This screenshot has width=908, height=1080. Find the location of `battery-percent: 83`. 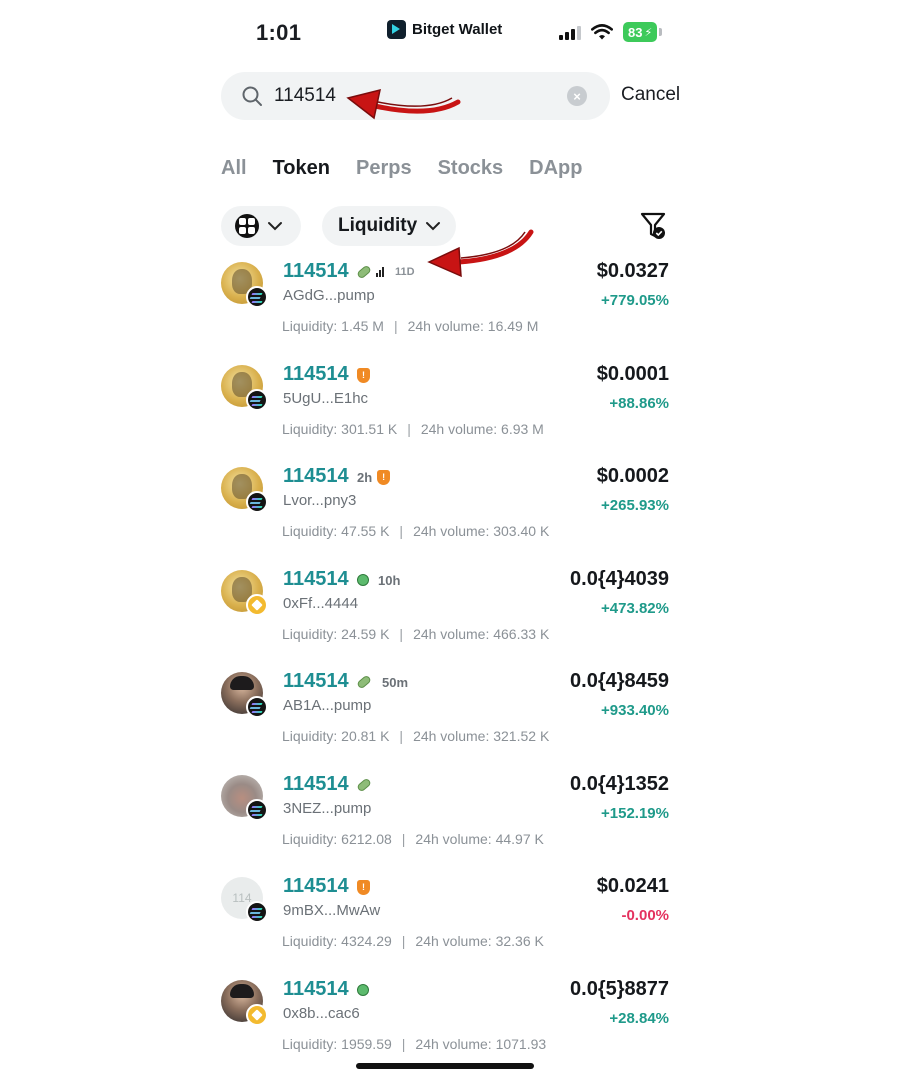

battery-percent: 83 is located at coordinates (635, 32).